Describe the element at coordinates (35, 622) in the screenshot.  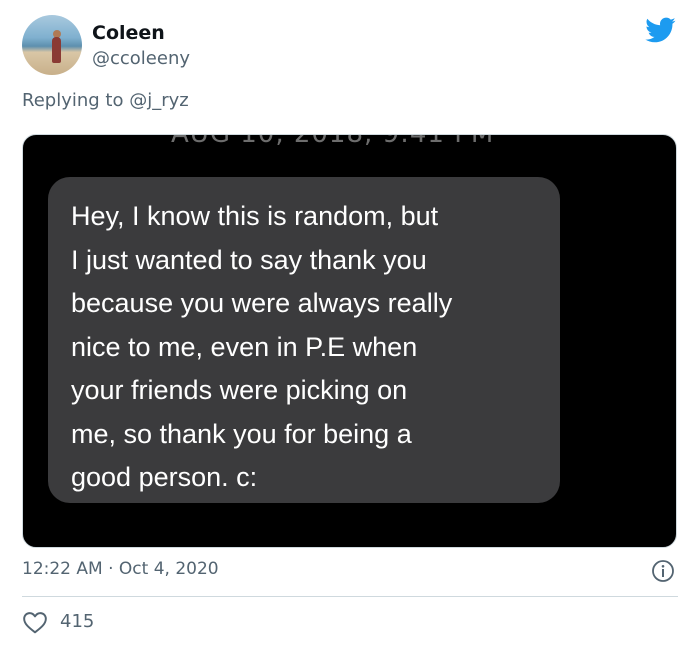
I see `heart-icon` at that location.